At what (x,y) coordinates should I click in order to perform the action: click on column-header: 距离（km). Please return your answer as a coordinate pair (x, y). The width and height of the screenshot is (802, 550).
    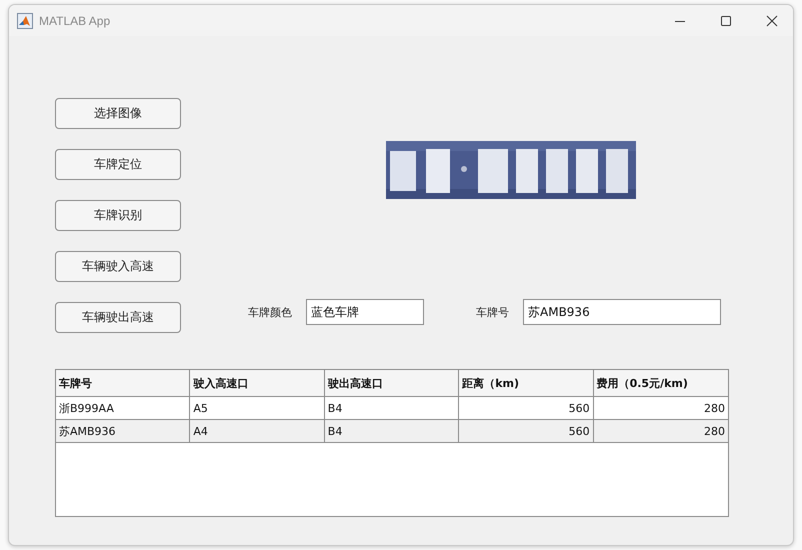
    Looking at the image, I should click on (526, 383).